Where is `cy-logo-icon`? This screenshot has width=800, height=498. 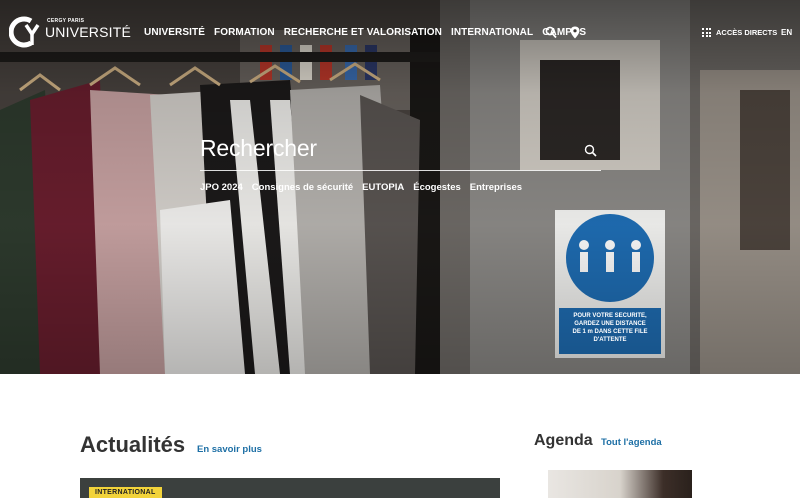 cy-logo-icon is located at coordinates (24, 32).